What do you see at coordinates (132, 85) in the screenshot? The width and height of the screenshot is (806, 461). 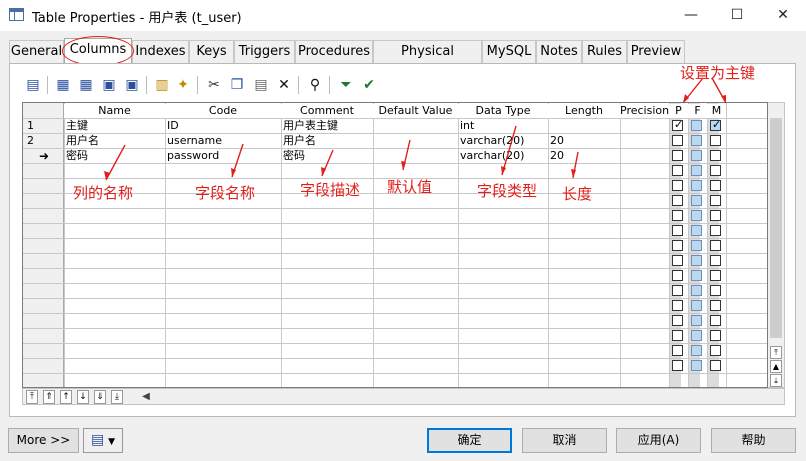 I see `paste-row-icon: ▣` at bounding box center [132, 85].